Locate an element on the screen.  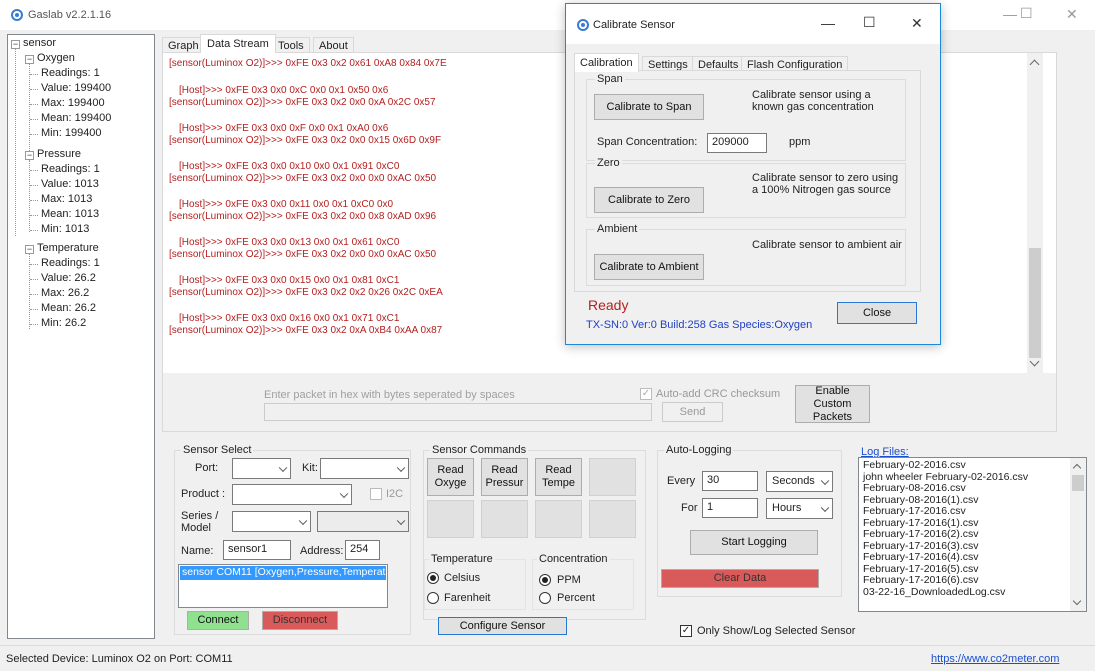
span-concentration-input: 209000 is located at coordinates (737, 143).